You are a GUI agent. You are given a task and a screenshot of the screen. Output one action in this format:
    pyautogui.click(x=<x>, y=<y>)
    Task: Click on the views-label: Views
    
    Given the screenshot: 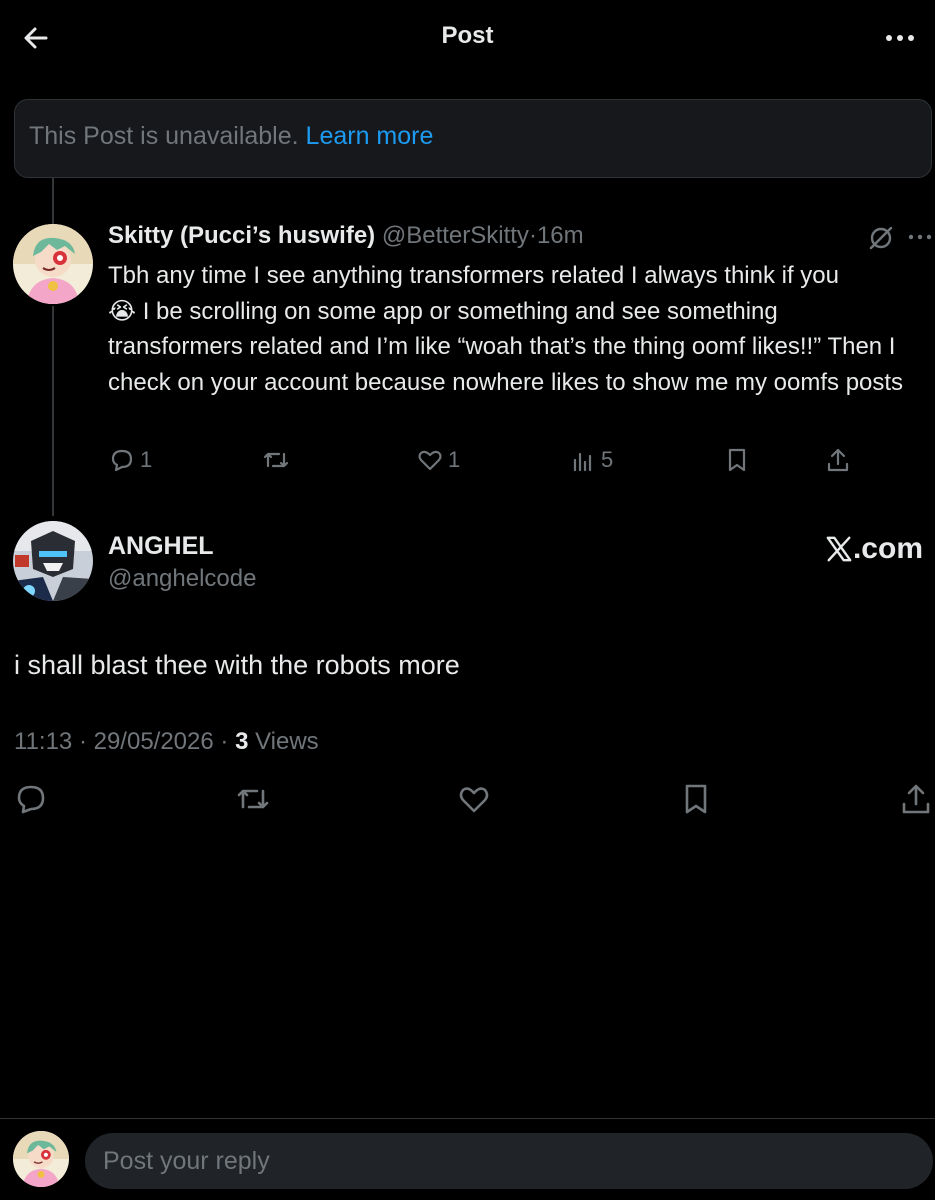 What is the action you would take?
    pyautogui.click(x=287, y=741)
    